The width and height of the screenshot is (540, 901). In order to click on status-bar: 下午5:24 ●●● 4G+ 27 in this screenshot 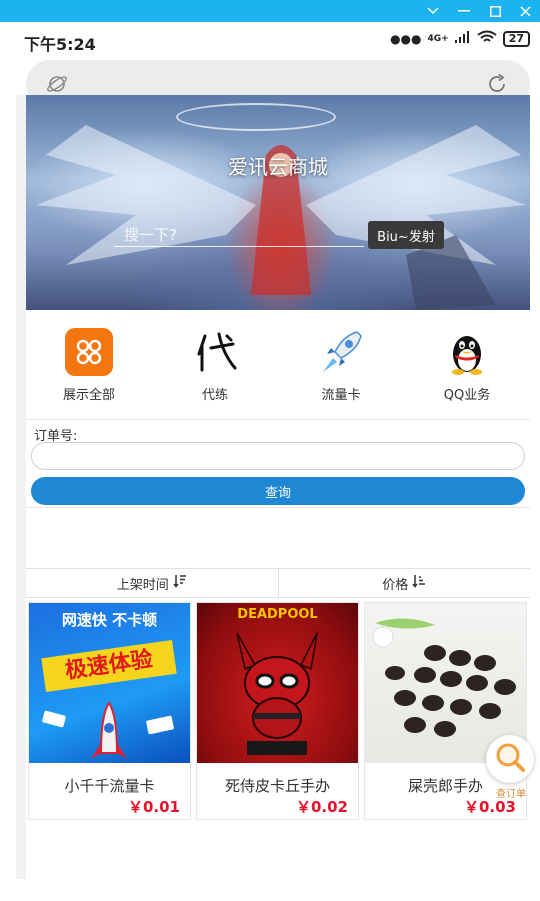, I will do `click(270, 40)`.